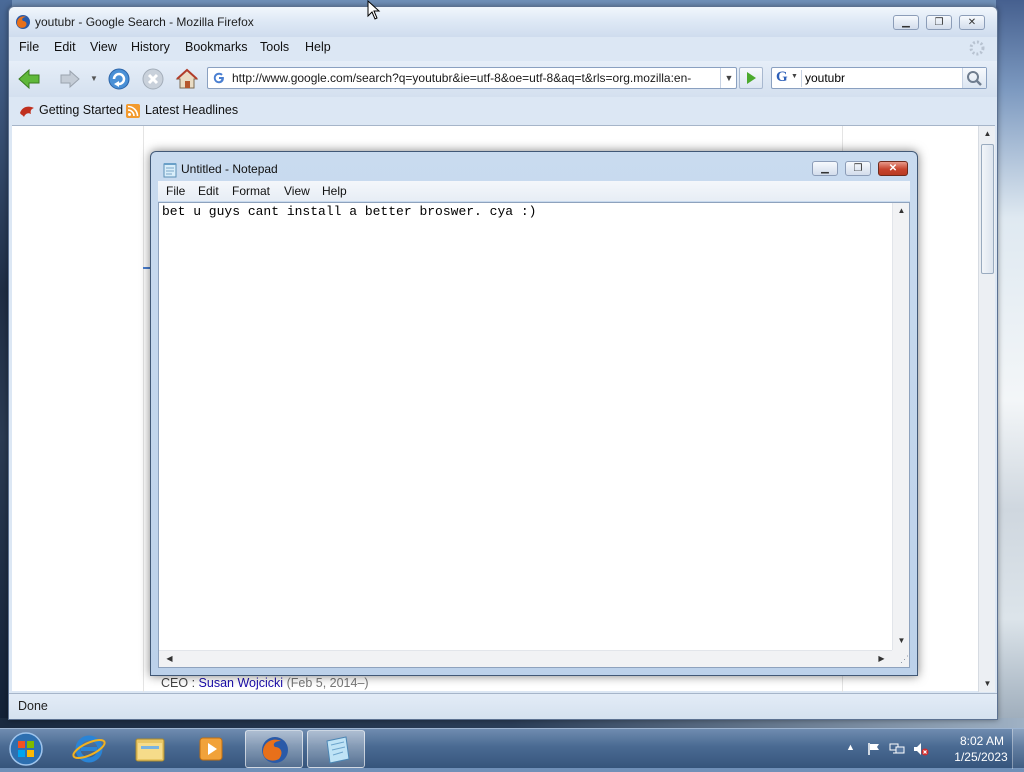 The image size is (1024, 772). I want to click on url-dropdown-button: ▼, so click(728, 78).